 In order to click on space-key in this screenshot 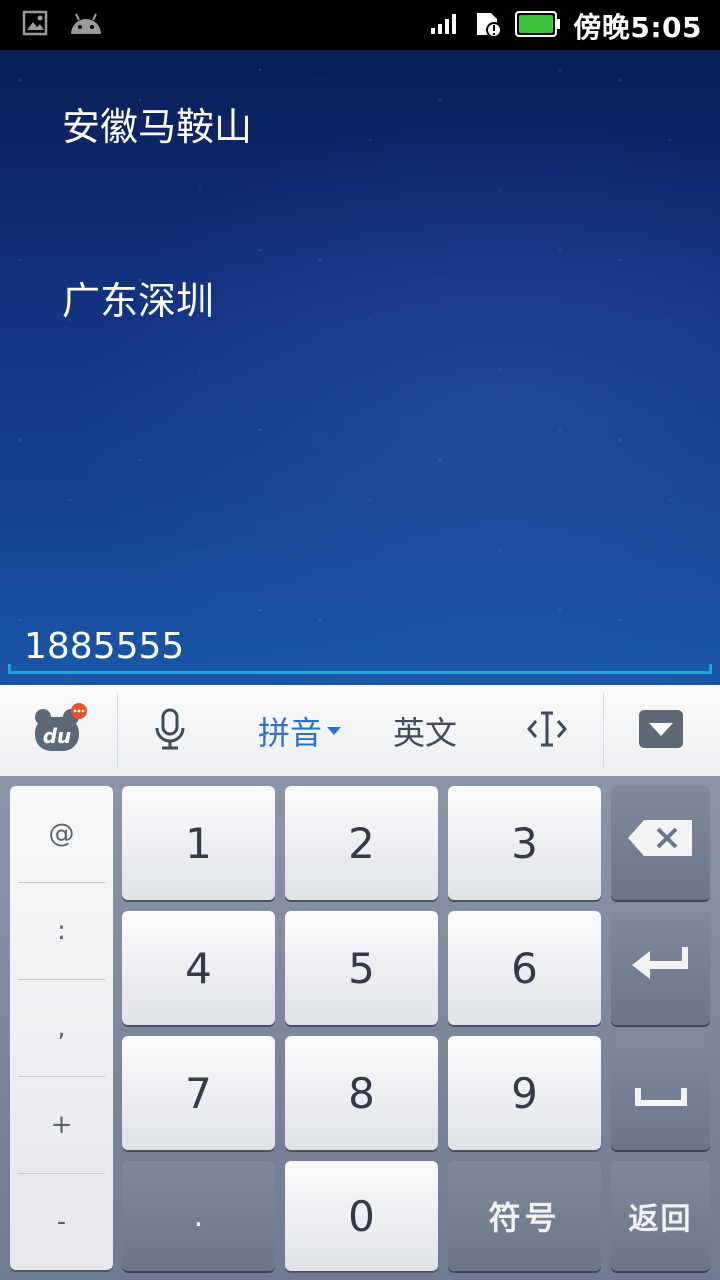, I will do `click(660, 1093)`.